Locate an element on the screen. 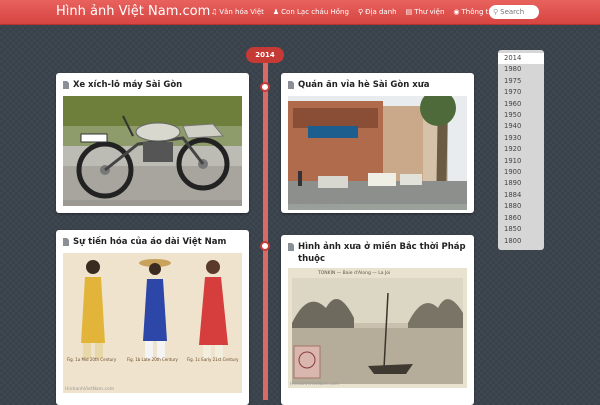  nav-label: Văn hóa Việt is located at coordinates (241, 12).